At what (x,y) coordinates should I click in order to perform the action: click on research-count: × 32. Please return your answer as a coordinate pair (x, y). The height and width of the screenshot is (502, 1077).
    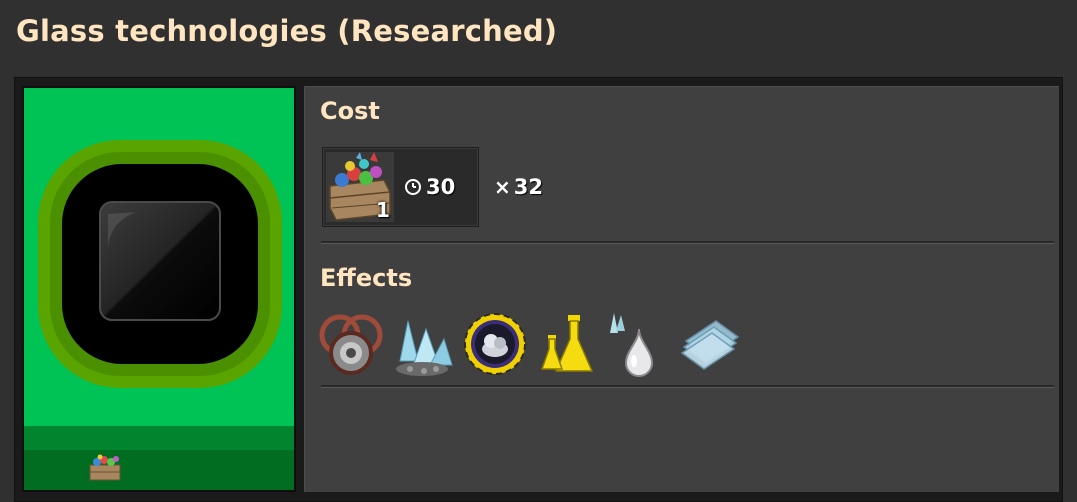
    Looking at the image, I should click on (518, 187).